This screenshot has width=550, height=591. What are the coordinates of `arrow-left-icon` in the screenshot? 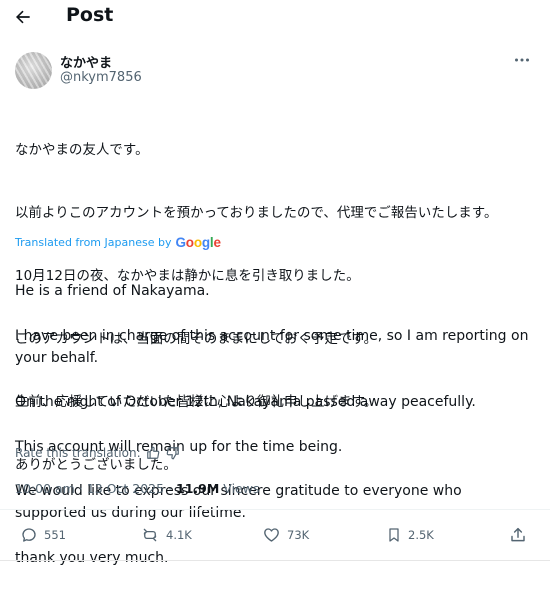 It's located at (23, 17).